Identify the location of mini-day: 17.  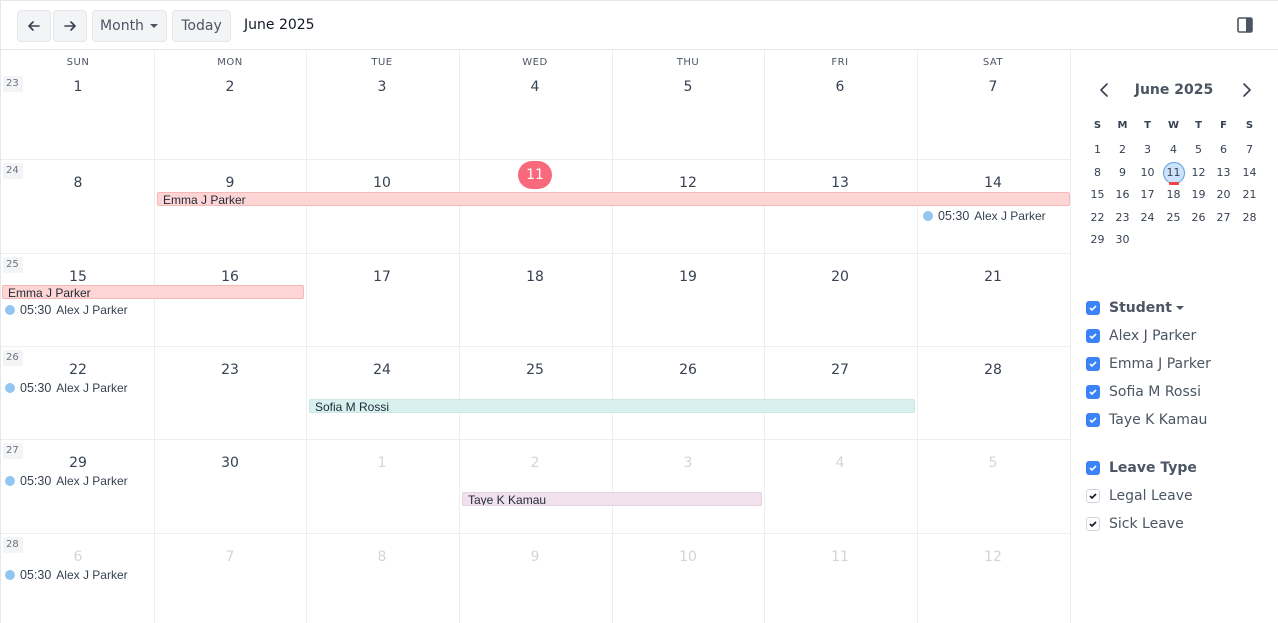
(1147, 194).